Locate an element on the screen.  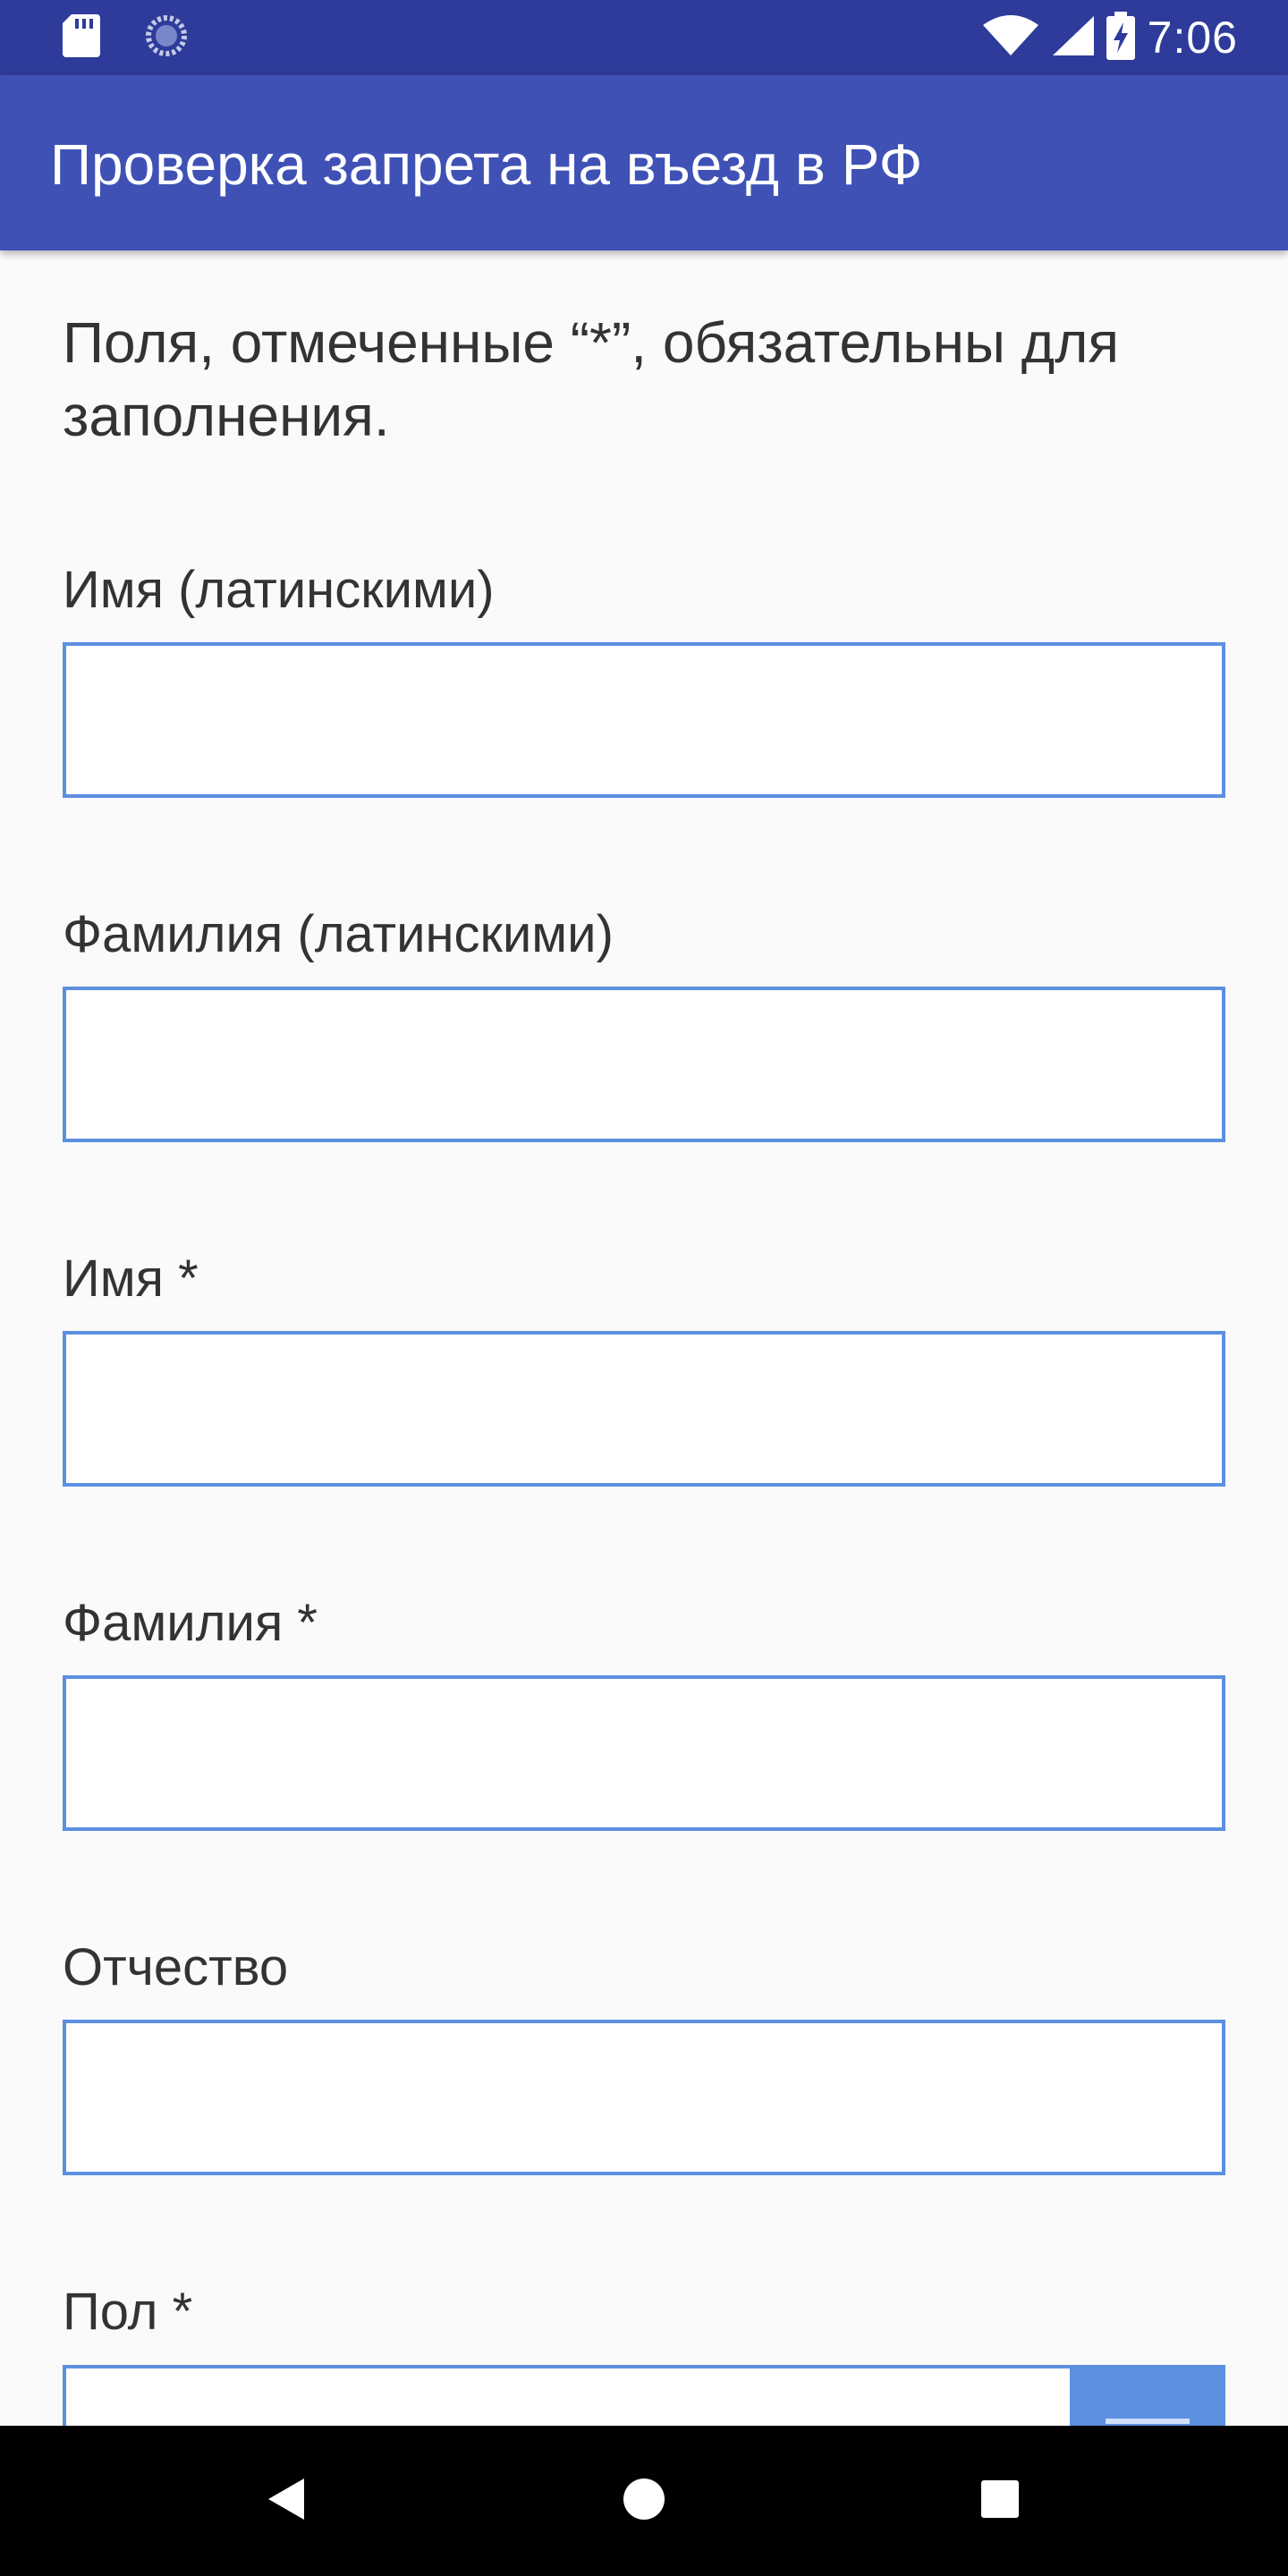
first-name-label: Имя * is located at coordinates (131, 1279).